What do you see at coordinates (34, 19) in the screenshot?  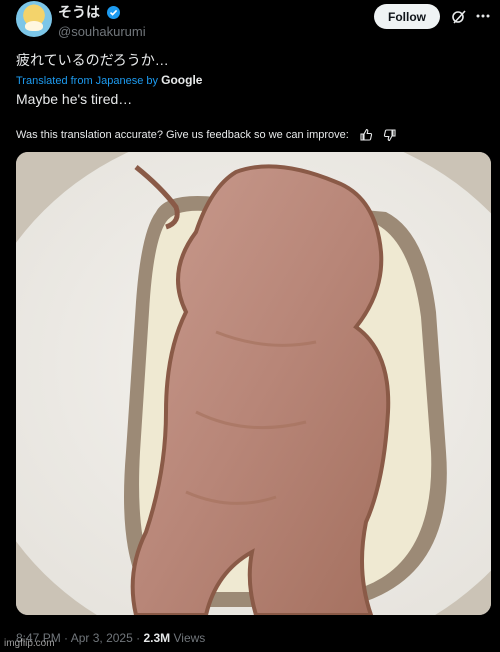 I see `avatar` at bounding box center [34, 19].